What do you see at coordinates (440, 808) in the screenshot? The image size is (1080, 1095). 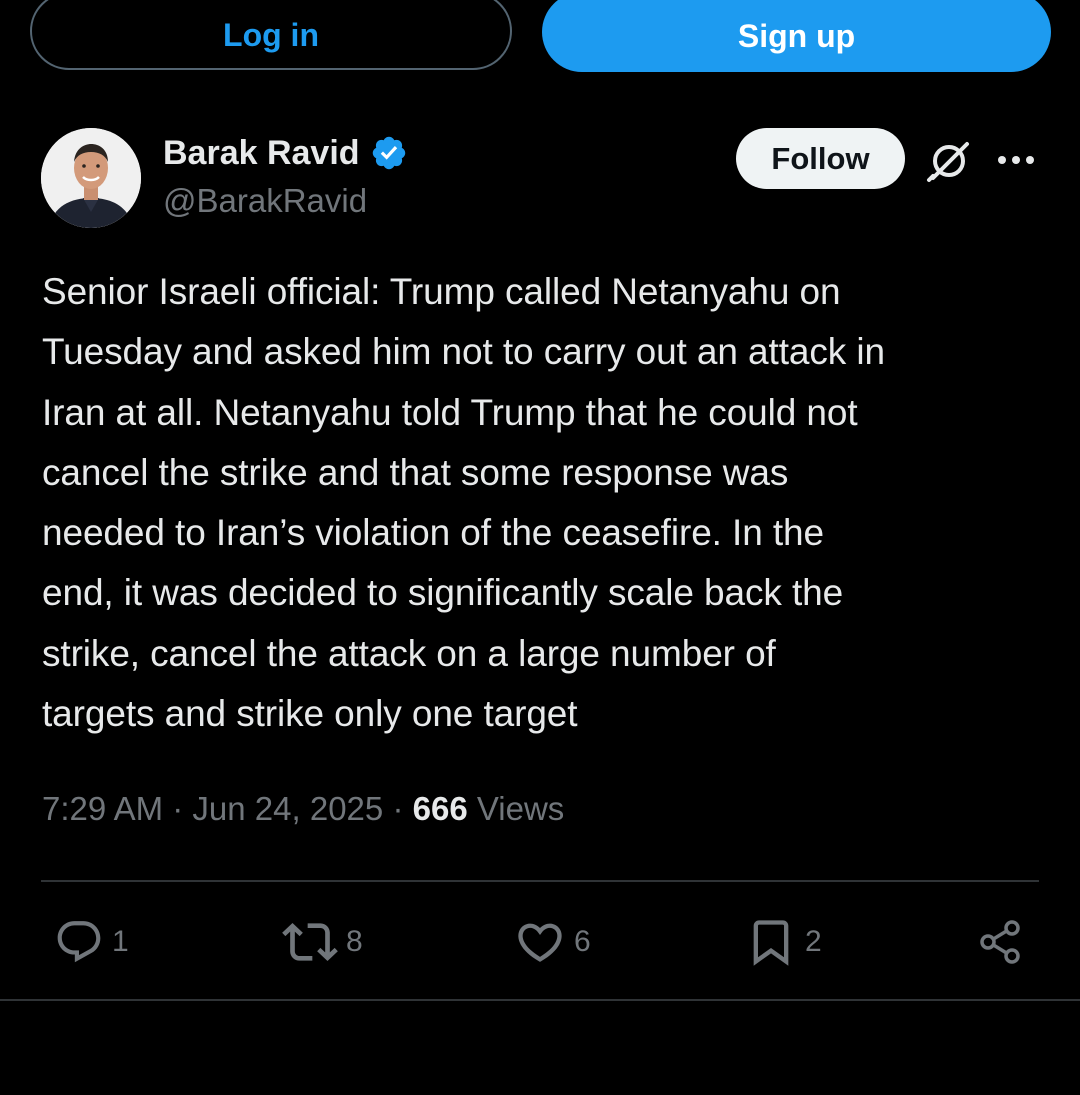 I see `views-count: 666` at bounding box center [440, 808].